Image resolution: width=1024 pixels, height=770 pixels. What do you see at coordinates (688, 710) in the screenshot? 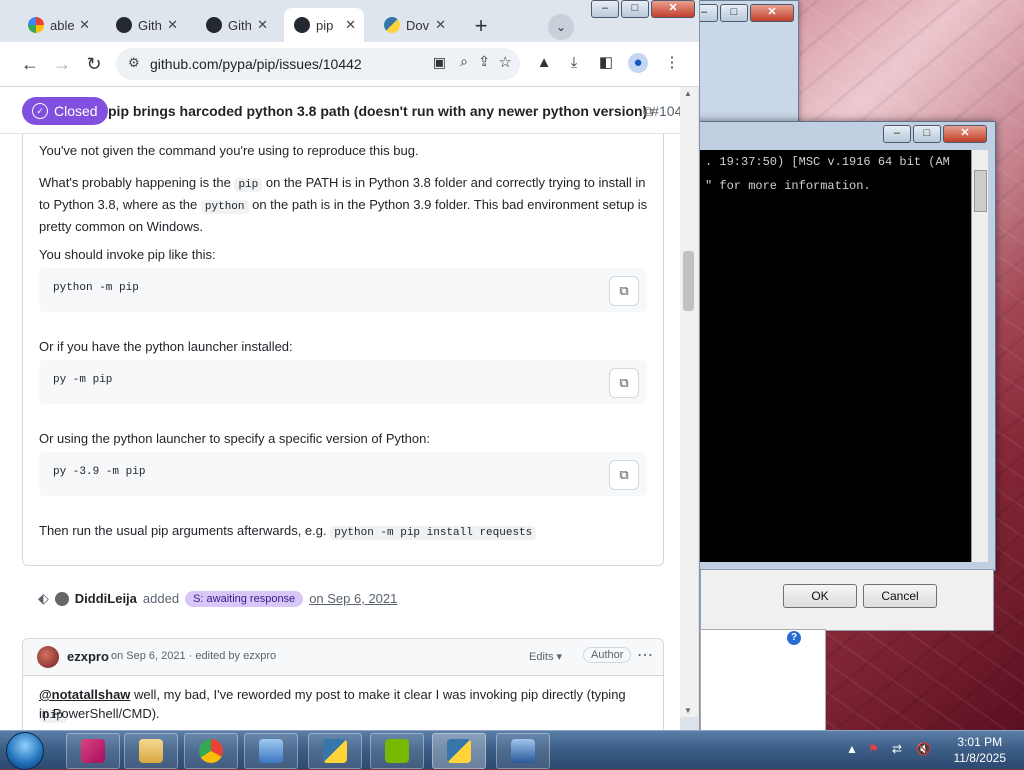
I see `scroll-down-icon: ▼` at bounding box center [688, 710].